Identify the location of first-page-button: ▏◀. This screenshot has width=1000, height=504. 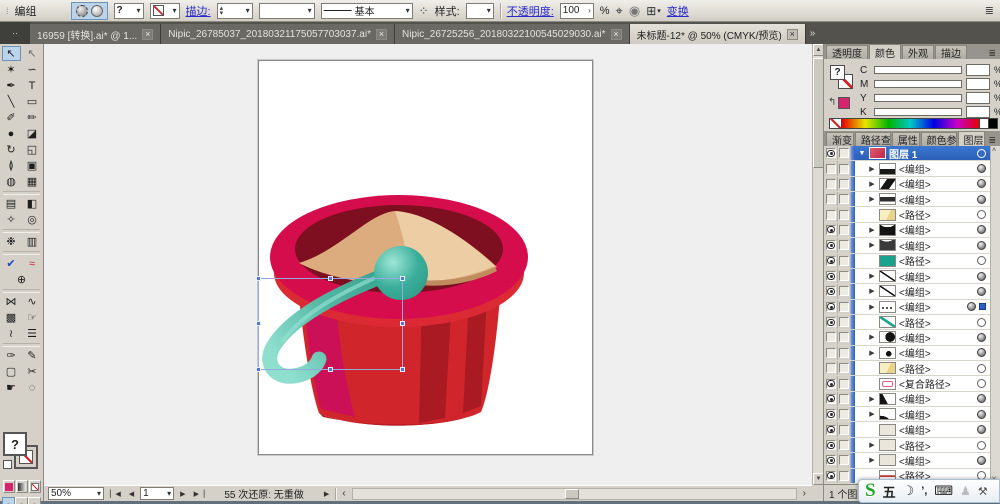
(115, 494).